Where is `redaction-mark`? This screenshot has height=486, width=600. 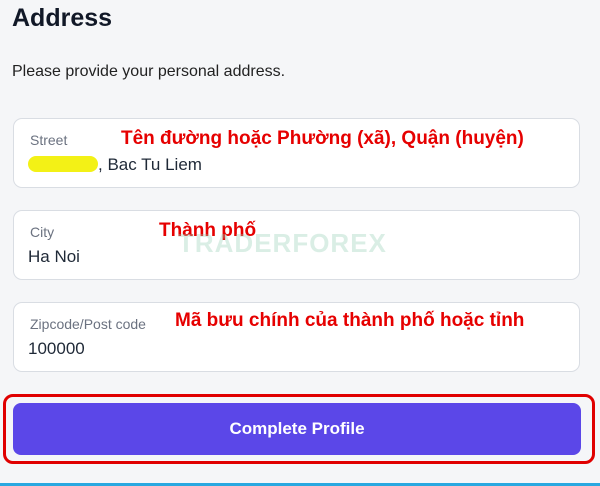 redaction-mark is located at coordinates (63, 164).